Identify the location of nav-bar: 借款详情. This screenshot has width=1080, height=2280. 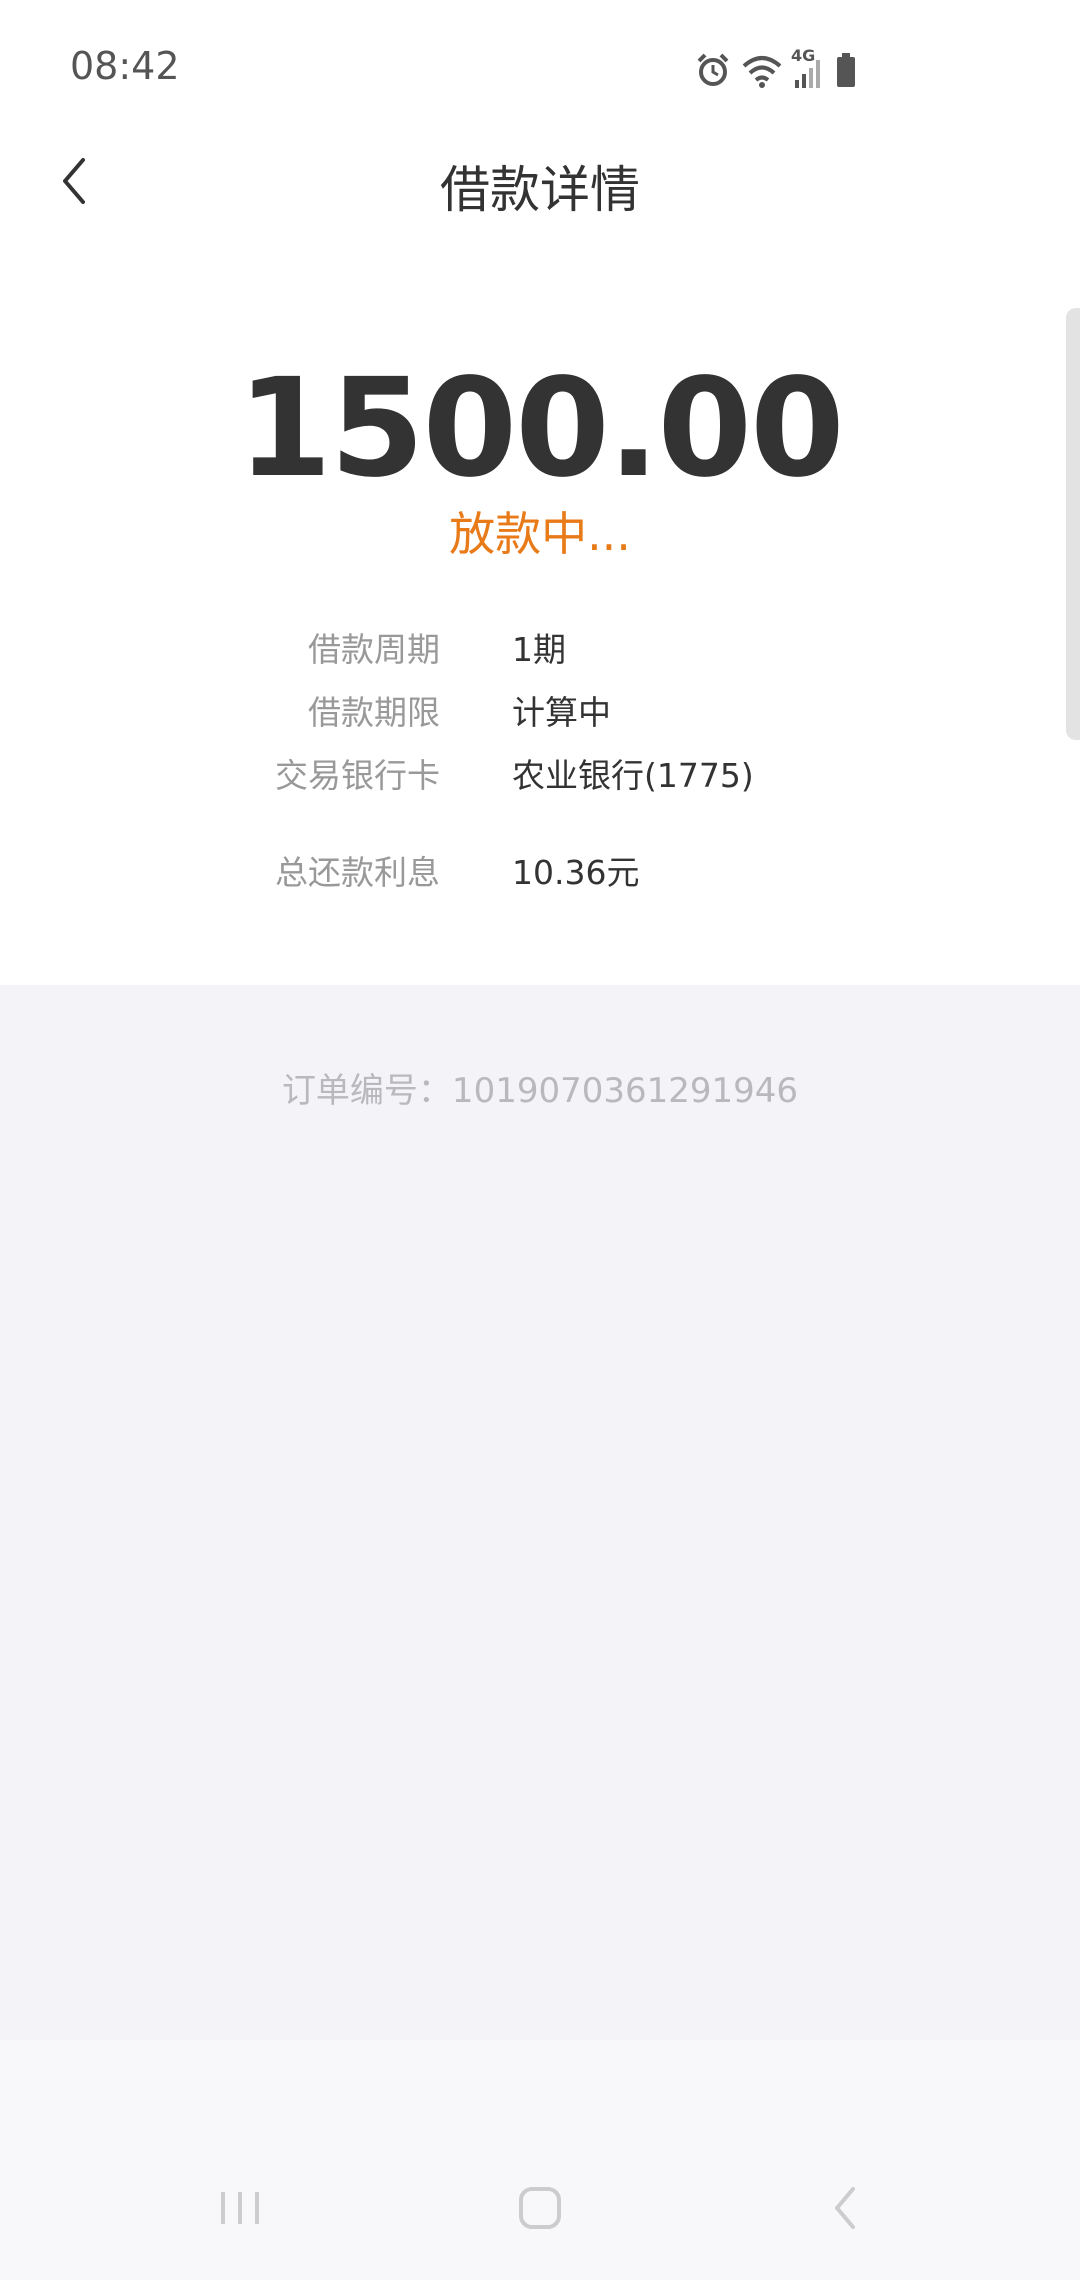
(540, 180).